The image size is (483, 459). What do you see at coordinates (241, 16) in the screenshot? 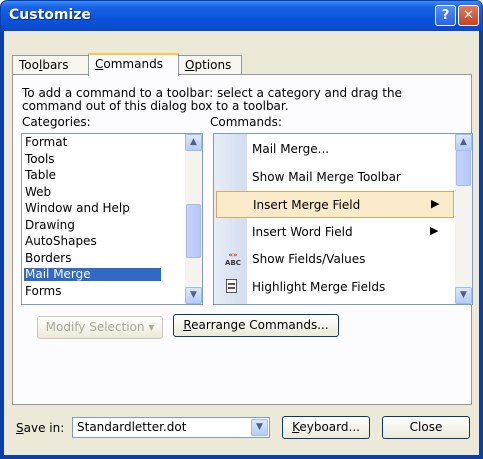
I see `title-bar: Customize ? ✕` at bounding box center [241, 16].